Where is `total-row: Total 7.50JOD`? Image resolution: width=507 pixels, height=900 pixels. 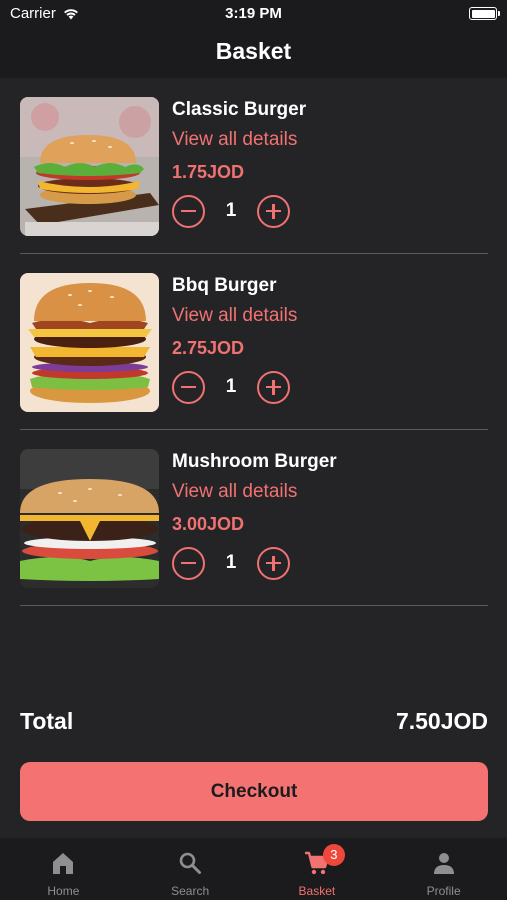 total-row: Total 7.50JOD is located at coordinates (254, 721).